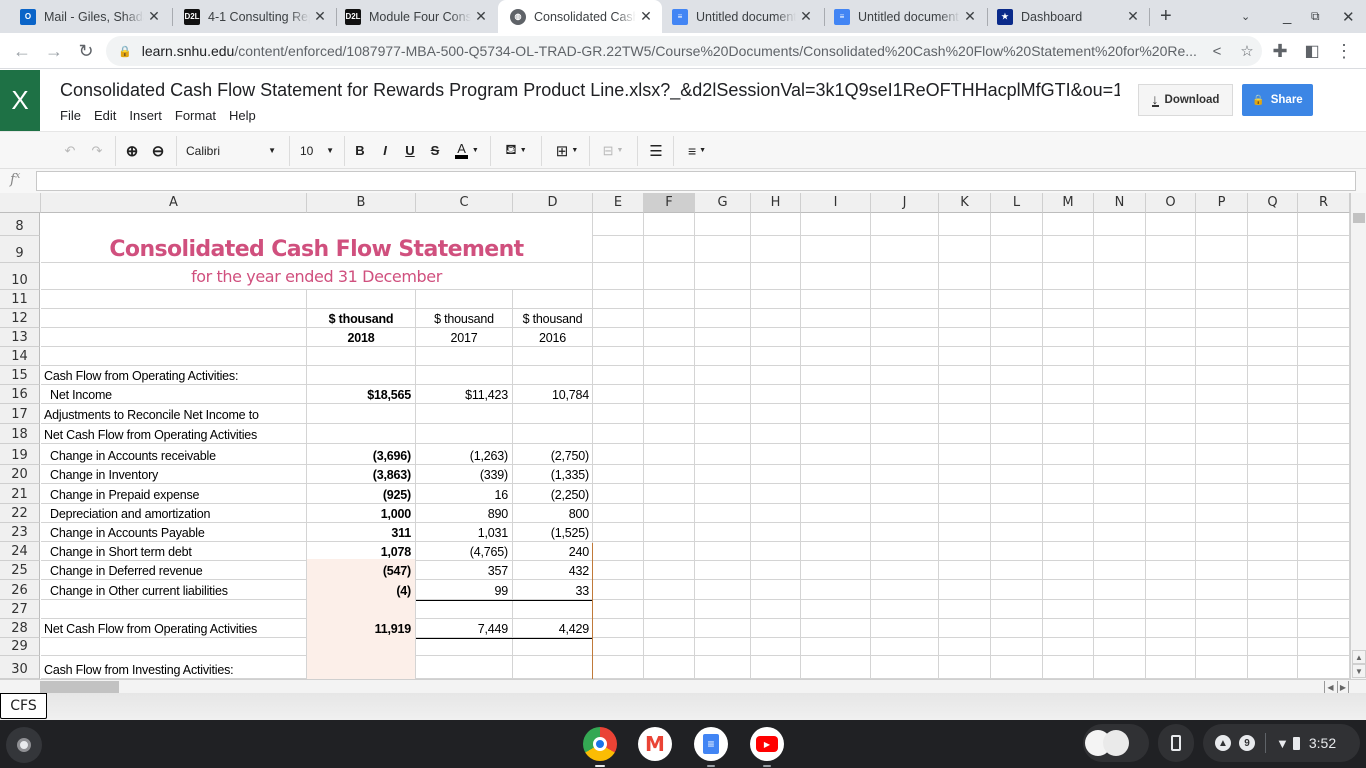 The image size is (1366, 768). What do you see at coordinates (905, 203) in the screenshot?
I see `column-header-j: J` at bounding box center [905, 203].